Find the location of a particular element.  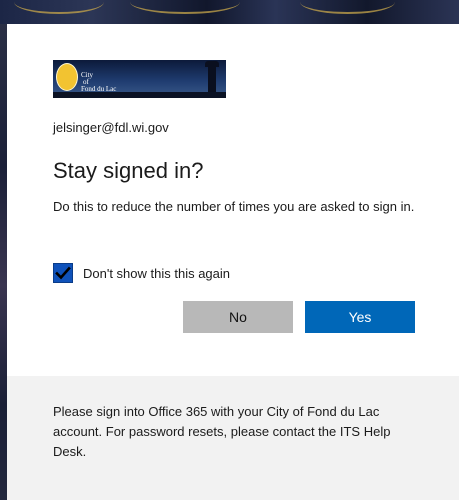

city-seal-icon is located at coordinates (67, 77).